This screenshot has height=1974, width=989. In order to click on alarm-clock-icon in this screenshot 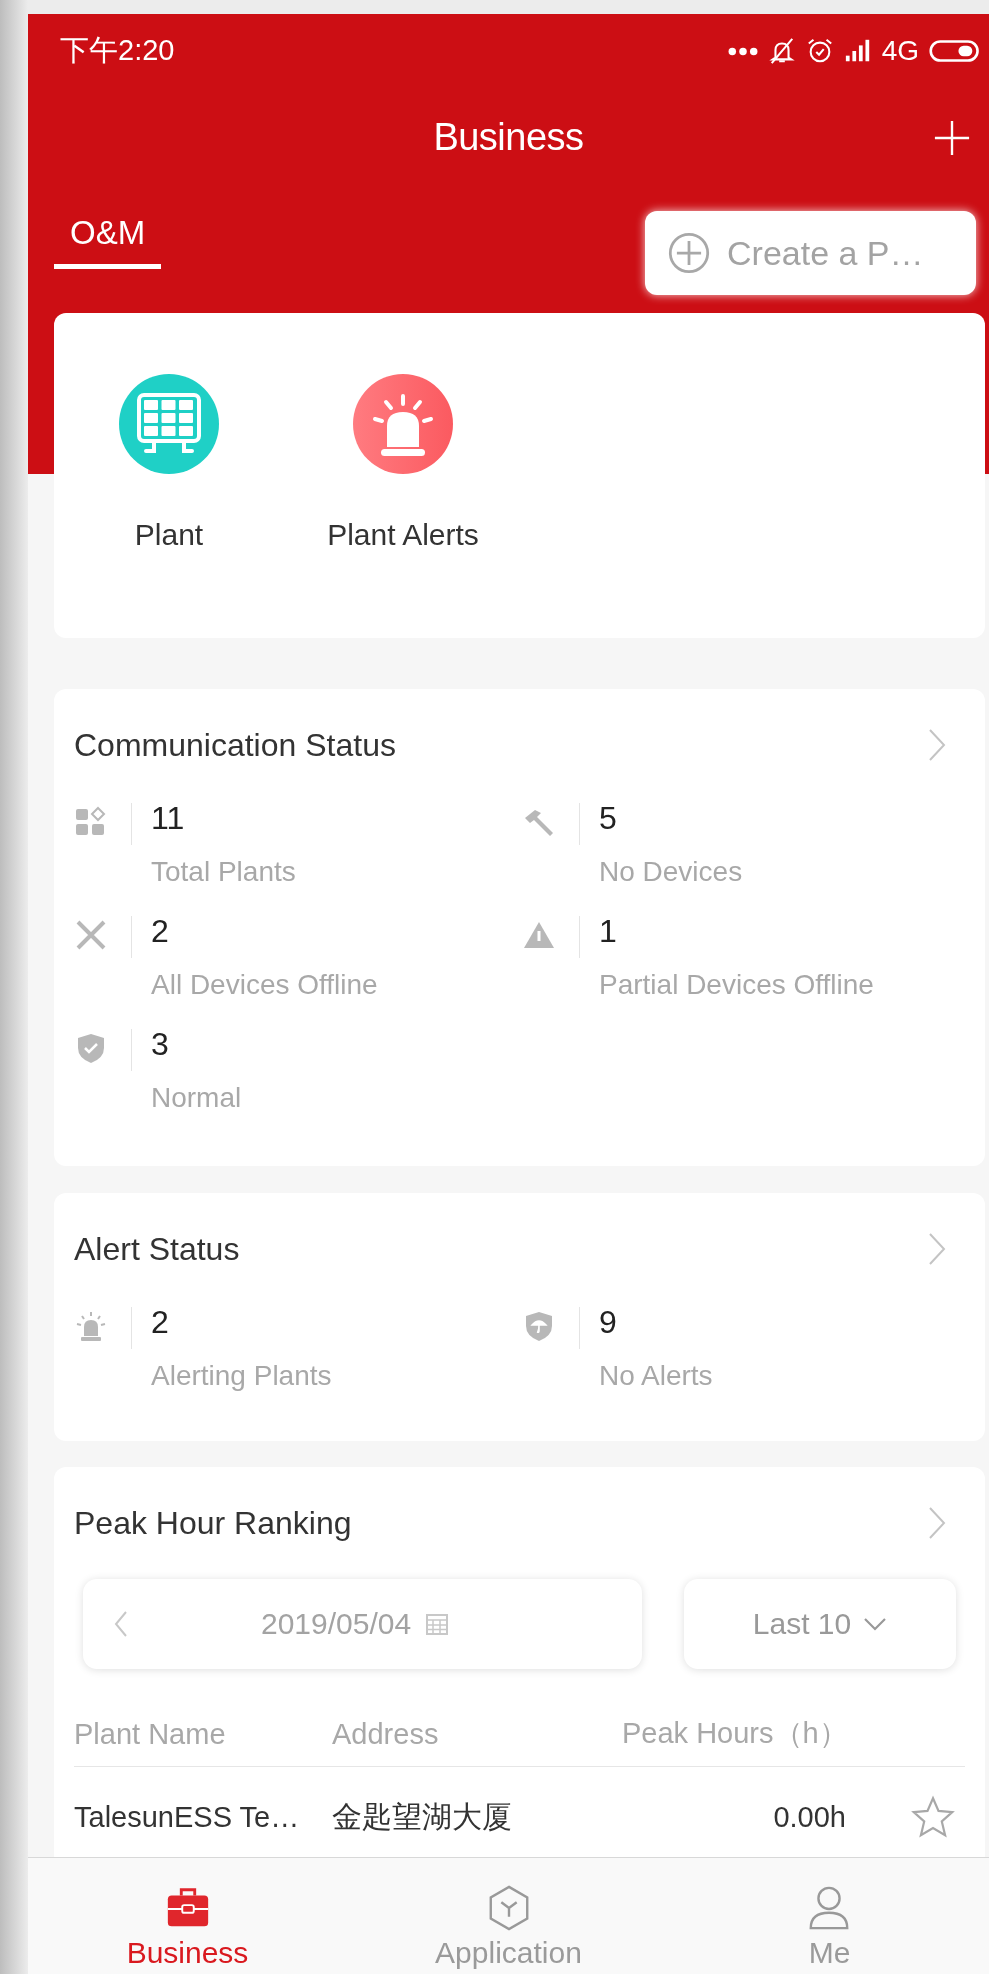, I will do `click(819, 51)`.